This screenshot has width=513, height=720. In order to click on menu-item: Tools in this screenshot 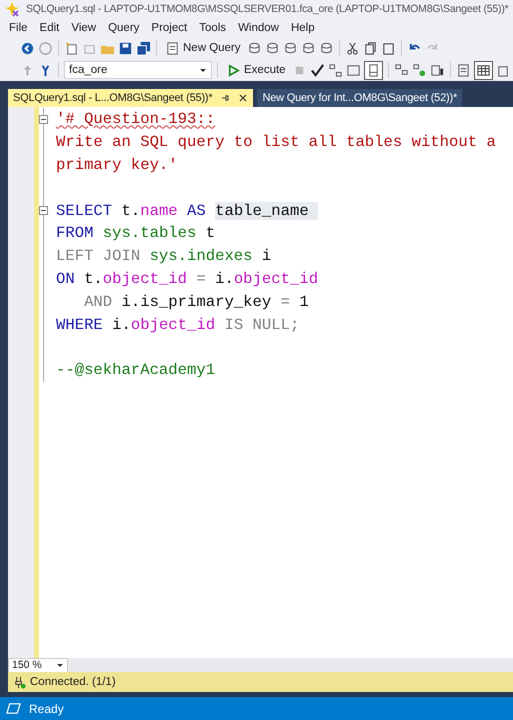, I will do `click(214, 28)`.